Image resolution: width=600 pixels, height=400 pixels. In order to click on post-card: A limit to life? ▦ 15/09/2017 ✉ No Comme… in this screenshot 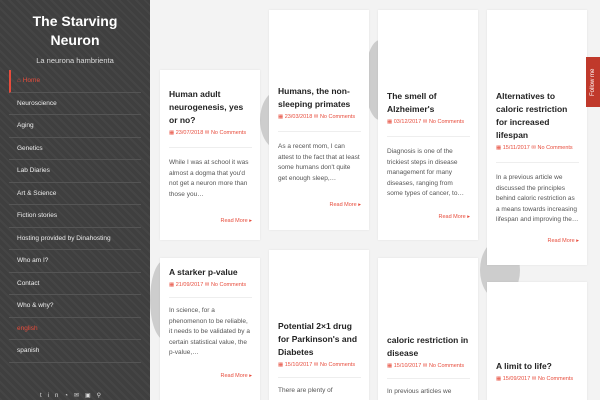, I will do `click(537, 341)`.